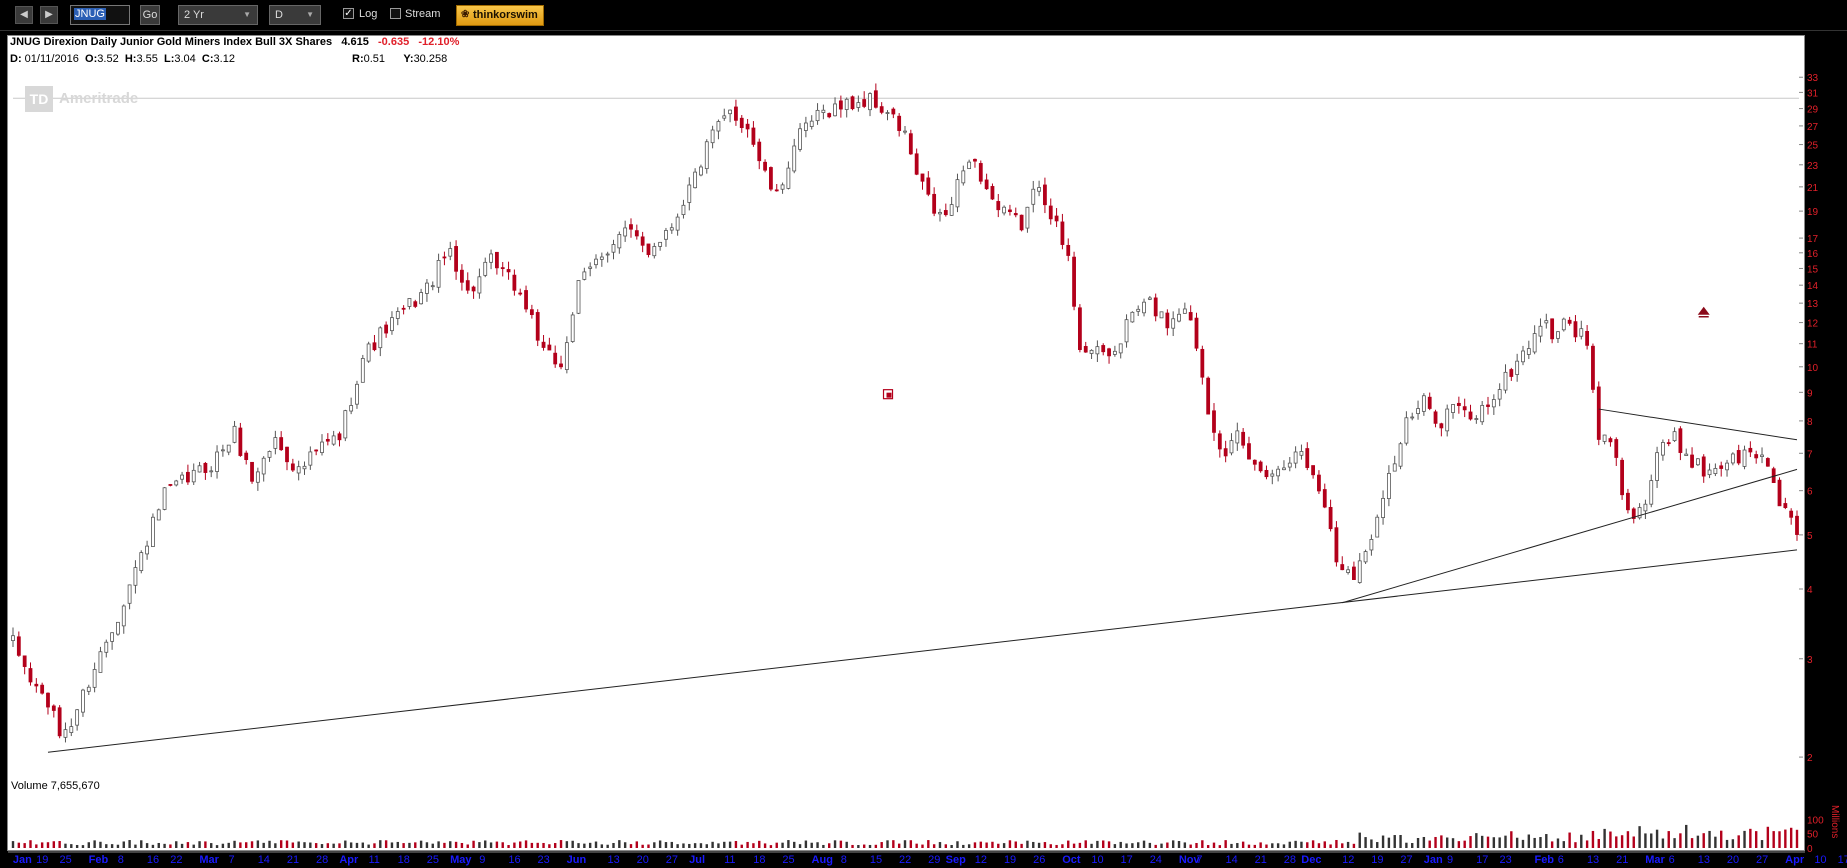  Describe the element at coordinates (1795, 860) in the screenshot. I see `x-tick-label: Apr` at that location.